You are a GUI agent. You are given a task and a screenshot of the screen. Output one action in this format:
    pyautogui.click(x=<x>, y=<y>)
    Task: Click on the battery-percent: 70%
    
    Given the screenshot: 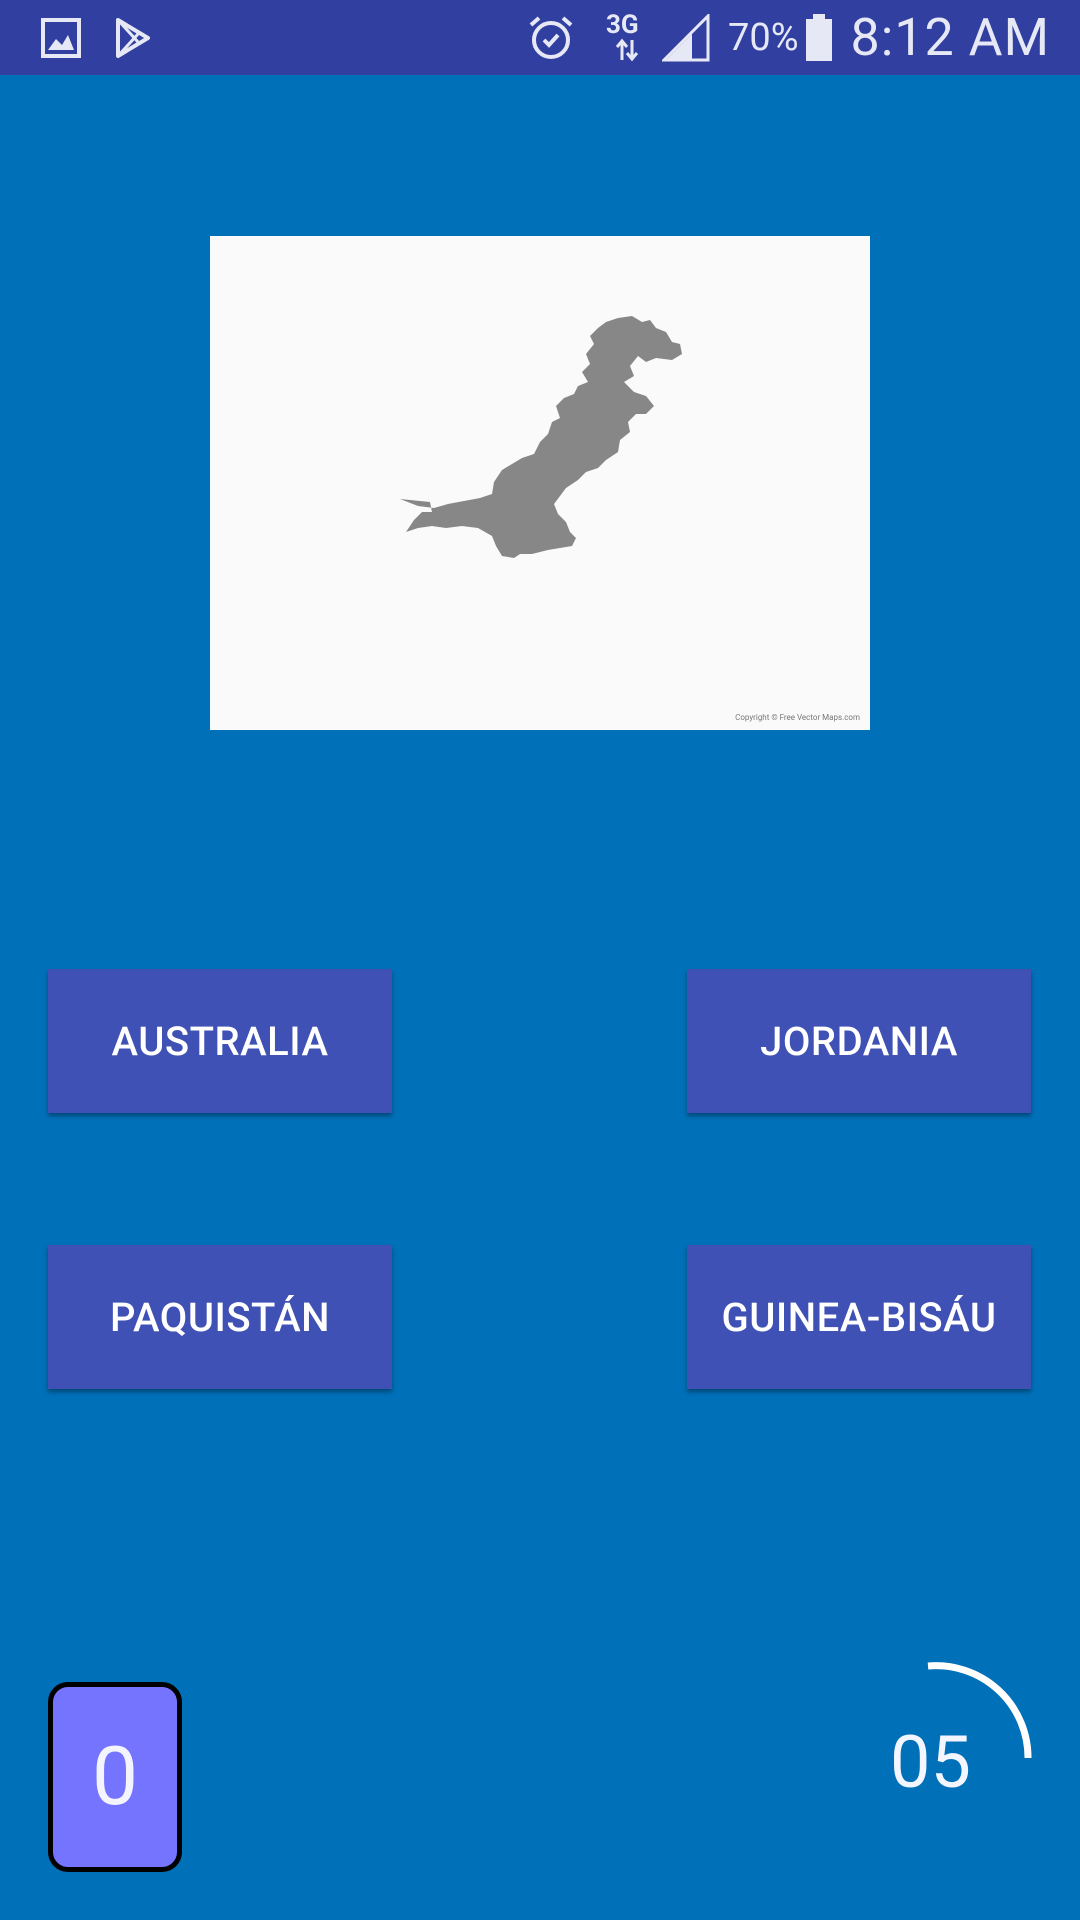 What is the action you would take?
    pyautogui.click(x=763, y=37)
    